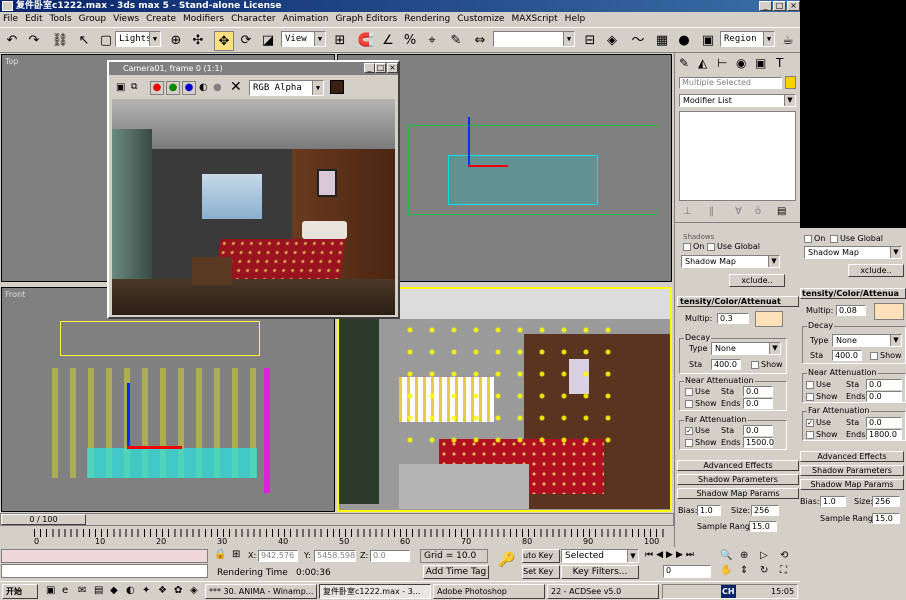 The image size is (906, 600). I want to click on schematic-icon: ▦, so click(662, 41).